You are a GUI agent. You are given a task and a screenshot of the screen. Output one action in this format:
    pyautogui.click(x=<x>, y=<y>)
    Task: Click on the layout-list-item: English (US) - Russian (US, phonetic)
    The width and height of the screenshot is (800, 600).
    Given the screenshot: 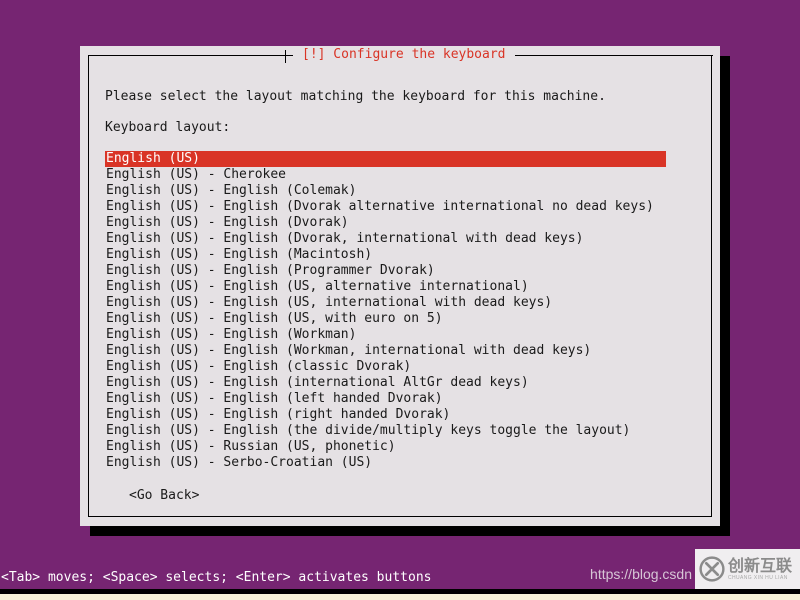 What is the action you would take?
    pyautogui.click(x=385, y=447)
    